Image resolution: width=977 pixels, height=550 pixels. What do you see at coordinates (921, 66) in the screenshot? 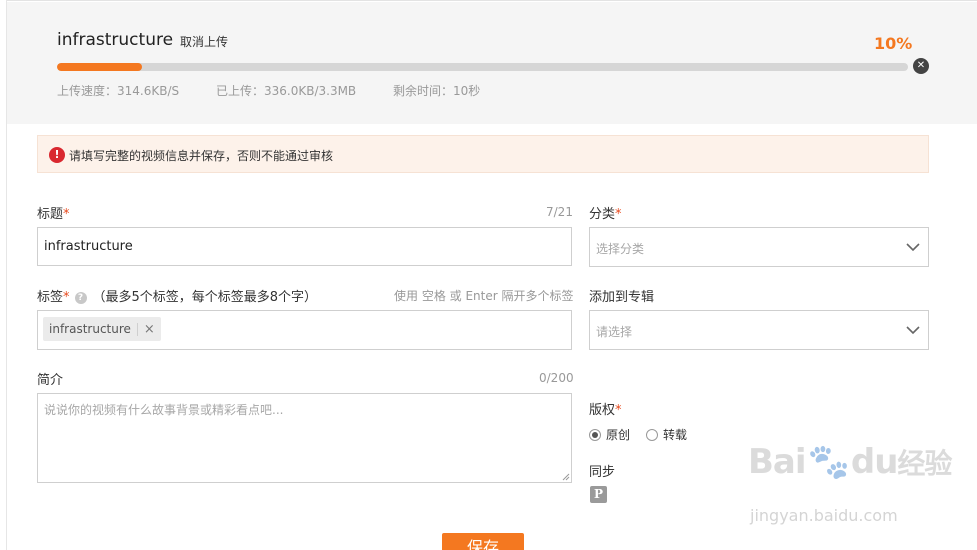
I see `close-upload-icon: ✕` at bounding box center [921, 66].